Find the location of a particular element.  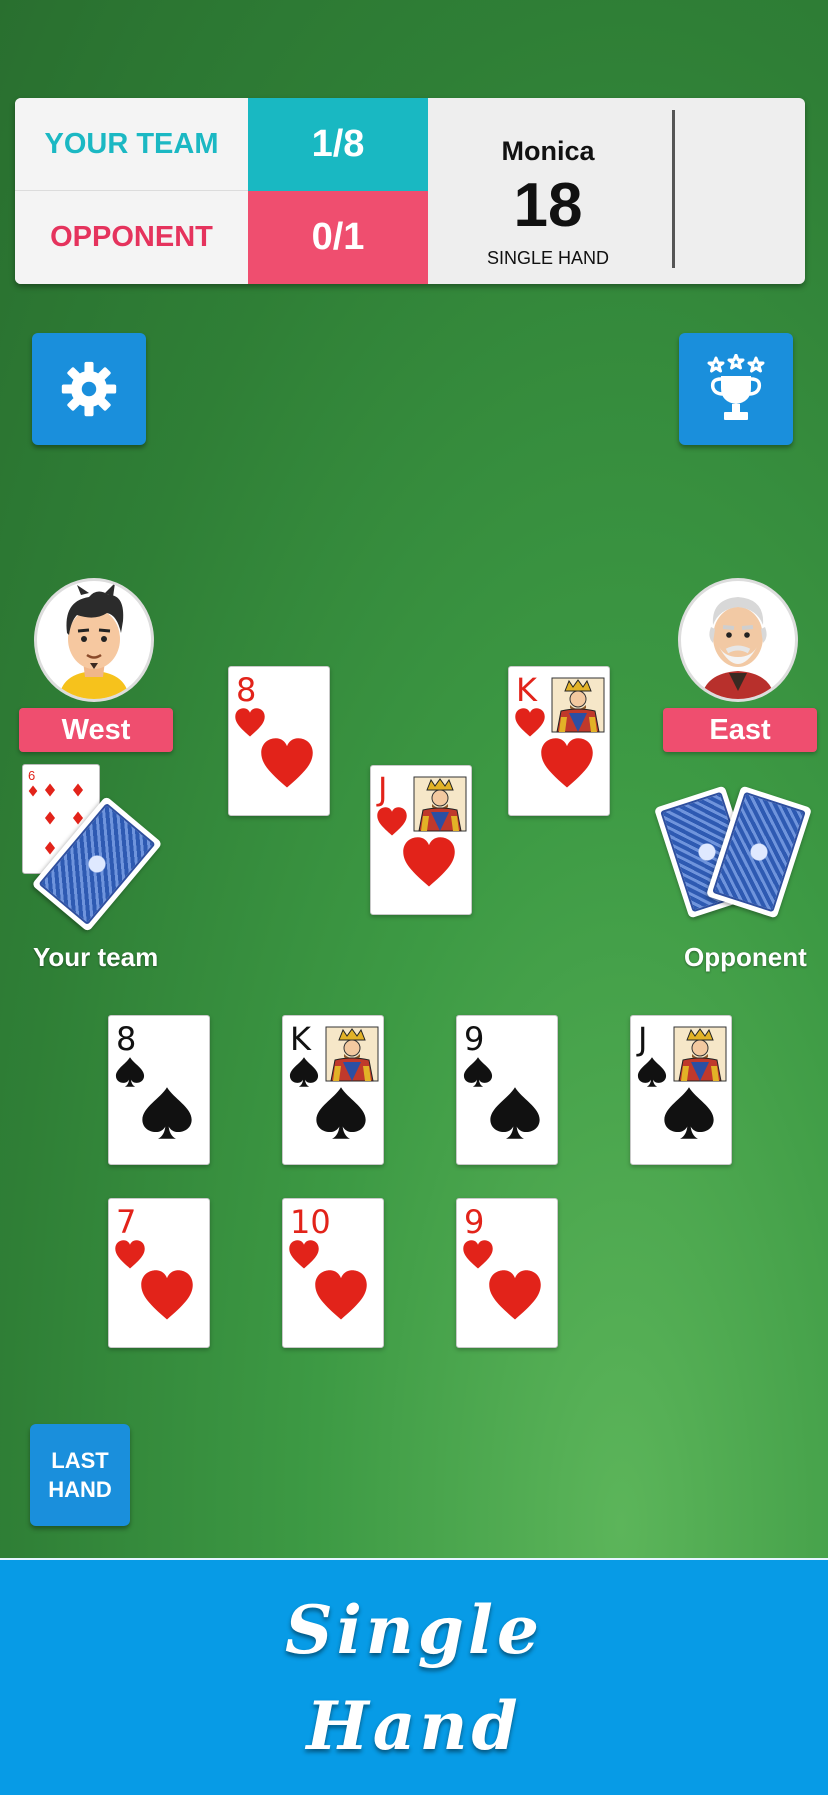

player-points: 18 is located at coordinates (548, 205).